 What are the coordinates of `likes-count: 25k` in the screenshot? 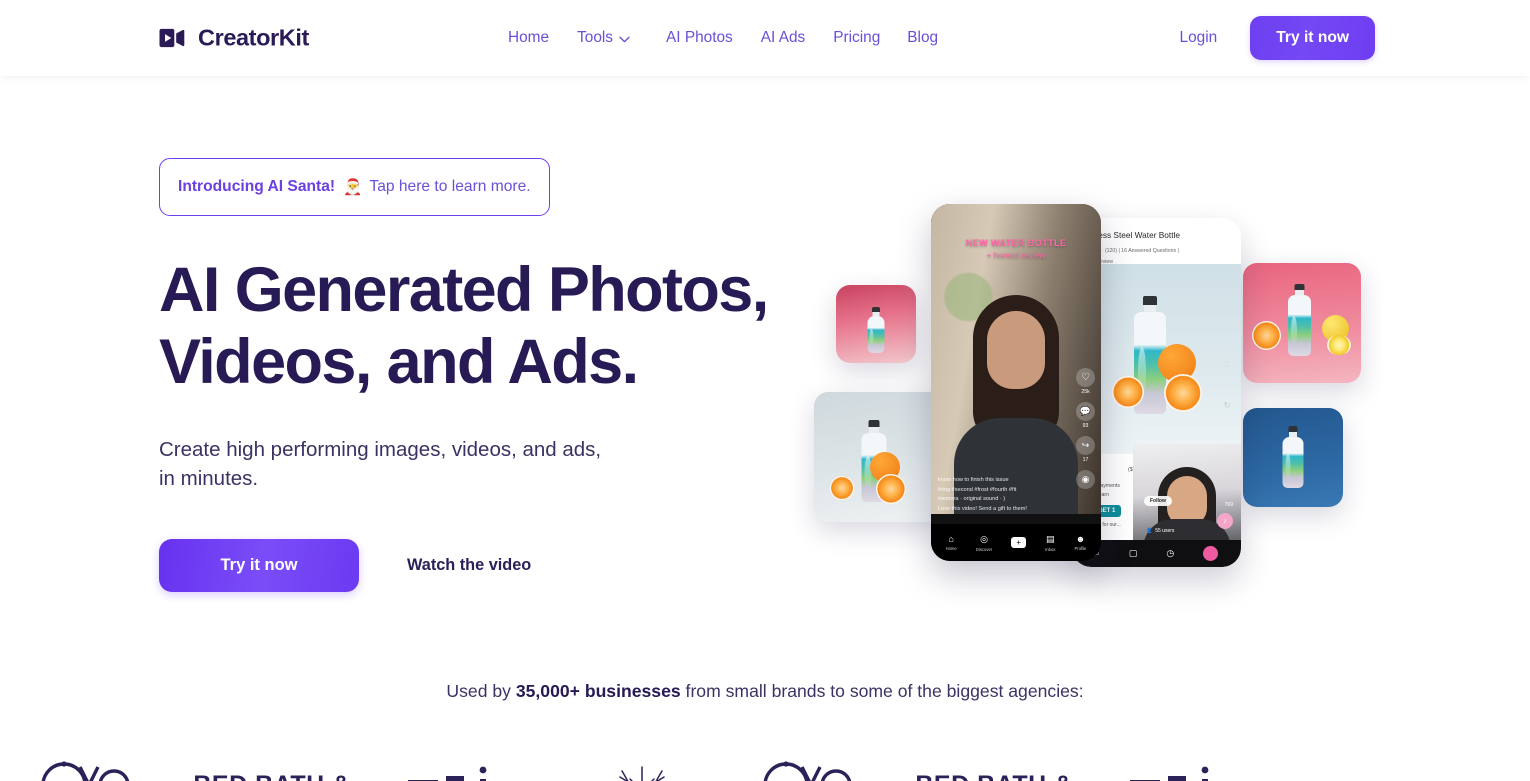 It's located at (1085, 392).